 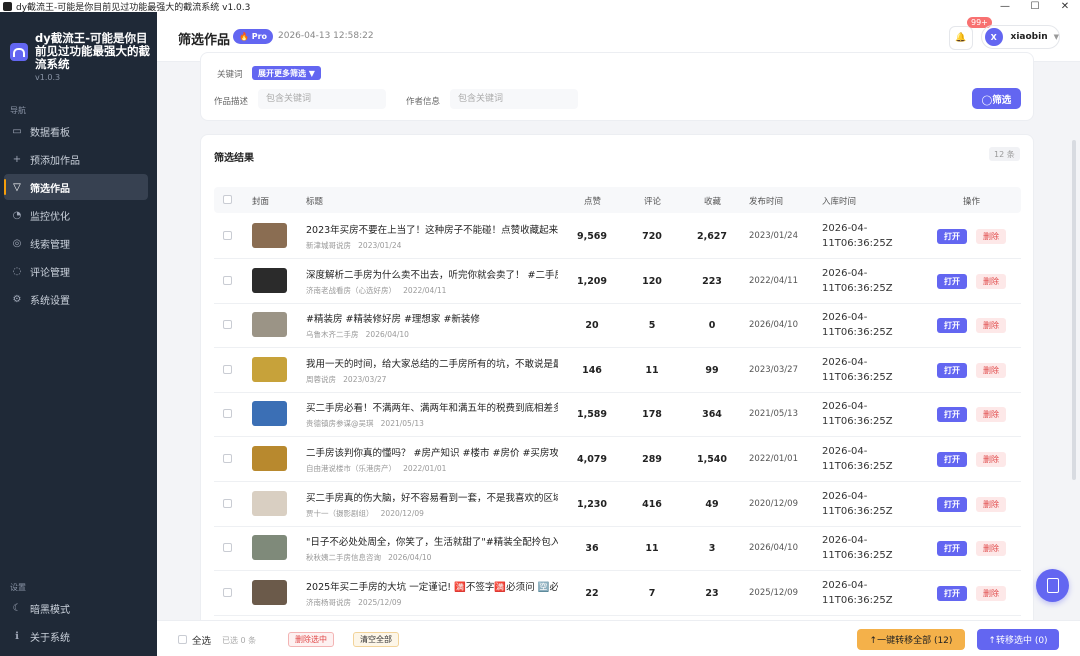 What do you see at coordinates (269, 548) in the screenshot?
I see `cover-thumbnail` at bounding box center [269, 548].